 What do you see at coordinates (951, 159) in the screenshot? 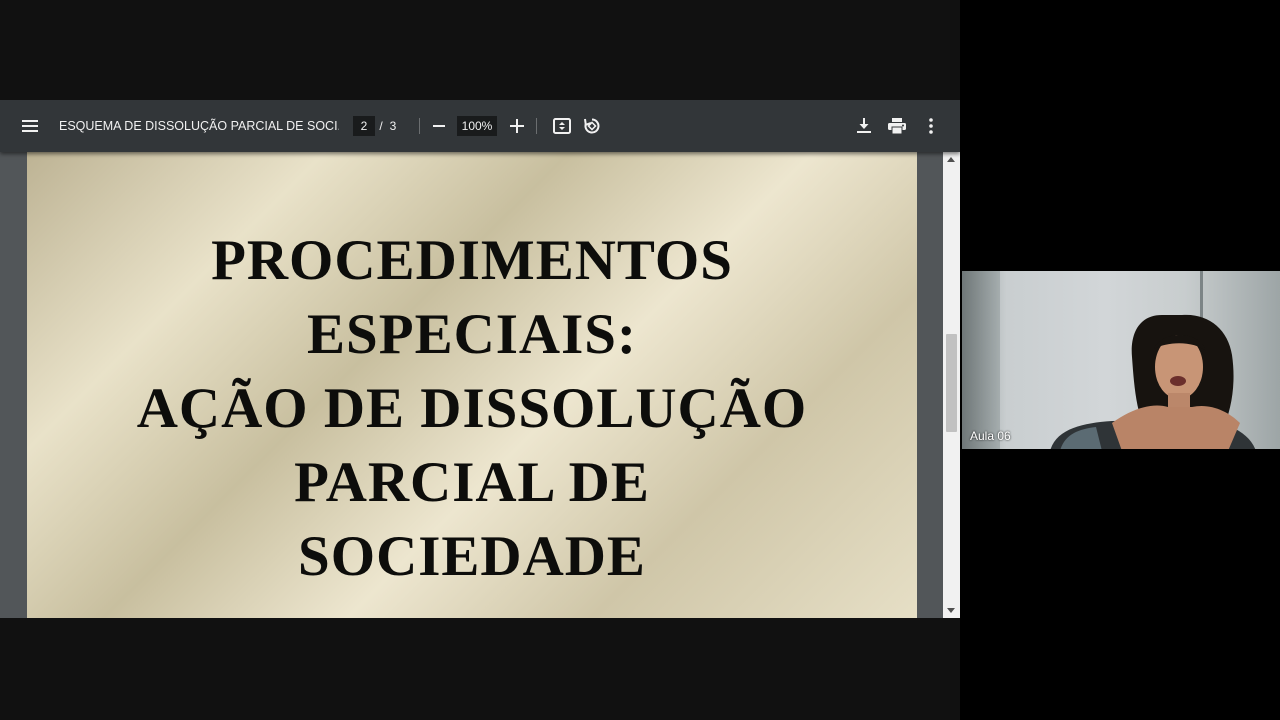
I see `scroll-up-arrow-icon` at bounding box center [951, 159].